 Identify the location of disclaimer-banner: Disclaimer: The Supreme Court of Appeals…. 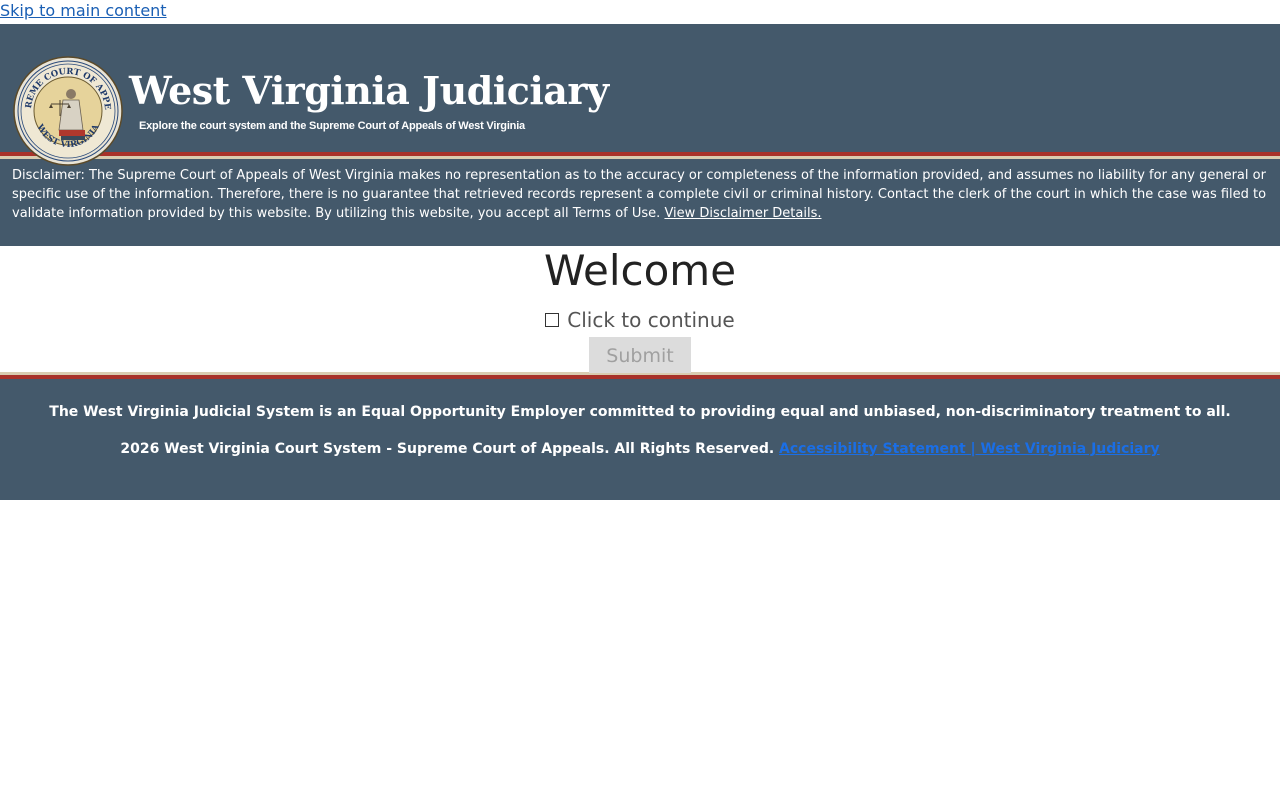
(640, 202).